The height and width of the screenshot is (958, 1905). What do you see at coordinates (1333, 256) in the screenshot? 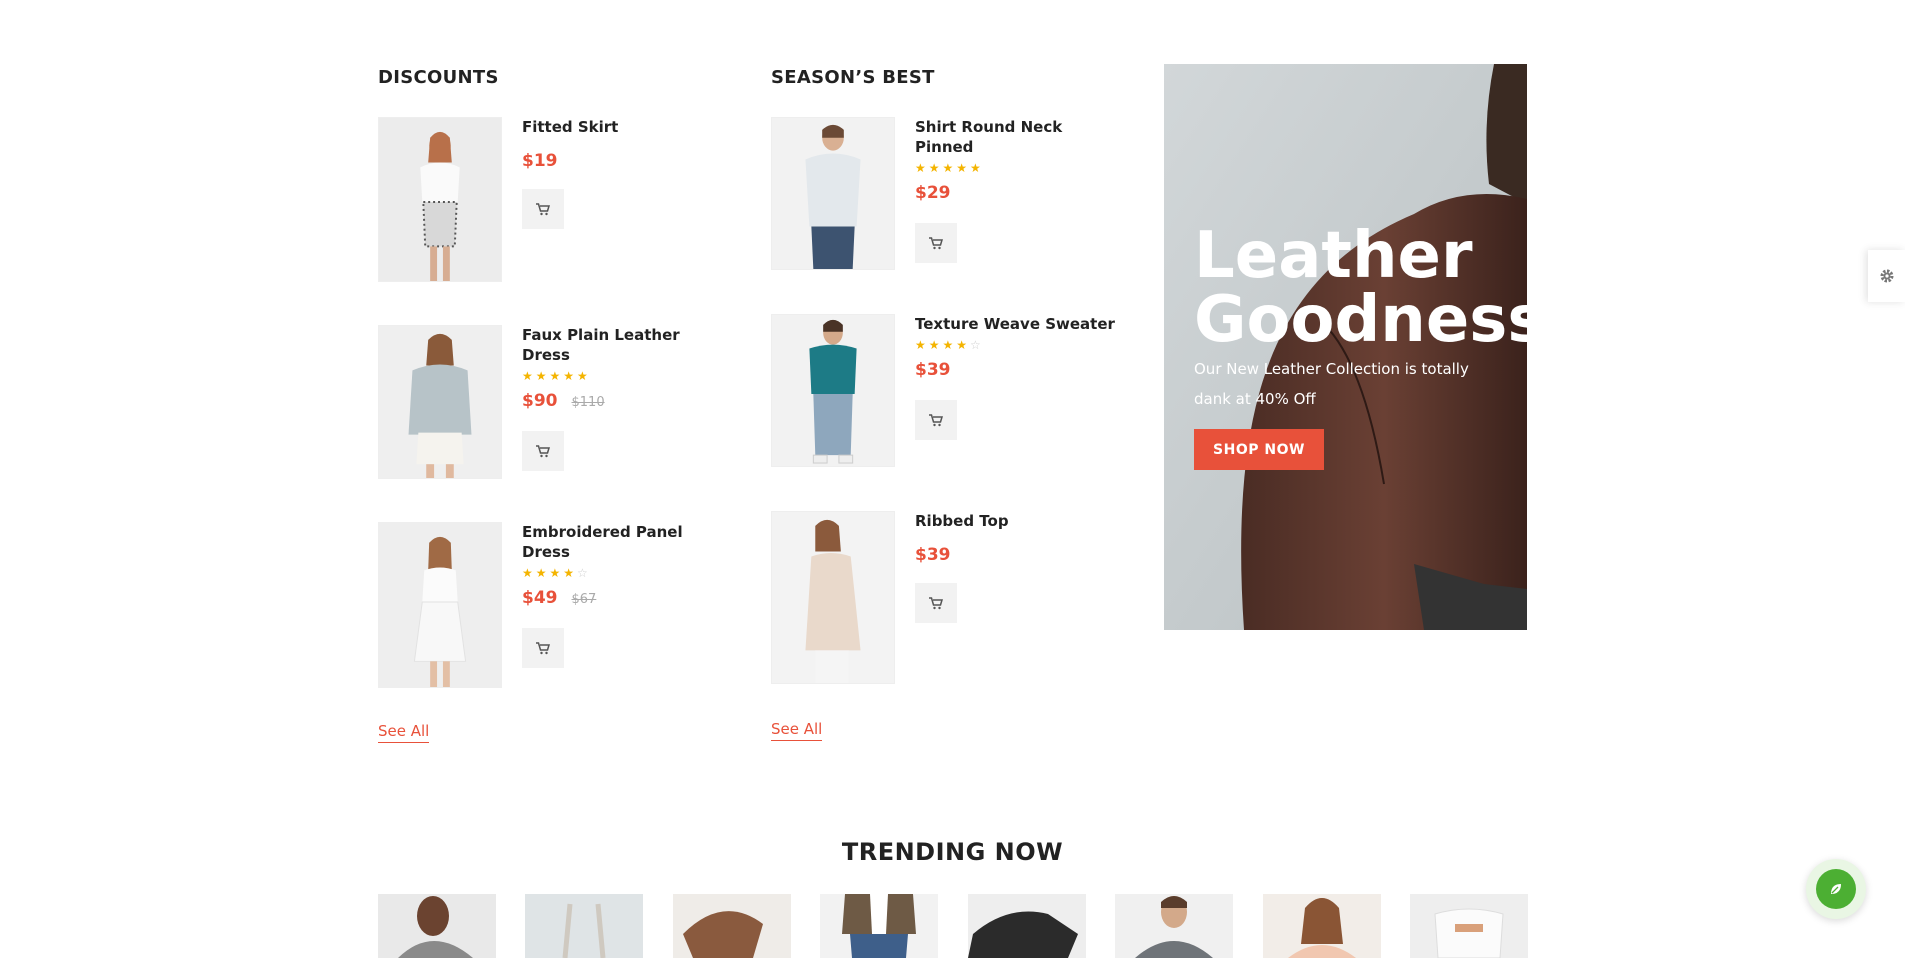
I see `banner-title-line1: Leather` at bounding box center [1333, 256].